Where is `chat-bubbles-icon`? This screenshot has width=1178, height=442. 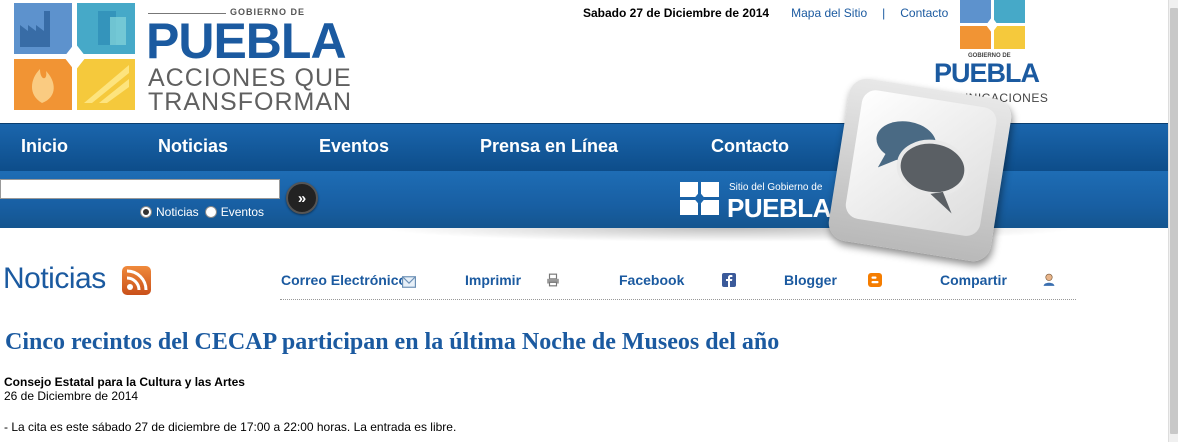
chat-bubbles-icon is located at coordinates (922, 167).